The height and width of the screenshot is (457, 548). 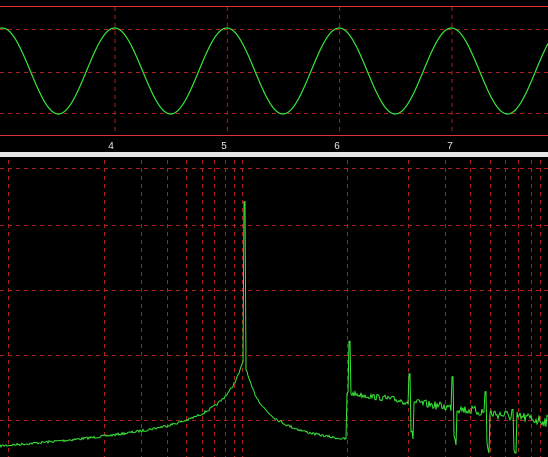 I want to click on panel-splitter, so click(x=274, y=155).